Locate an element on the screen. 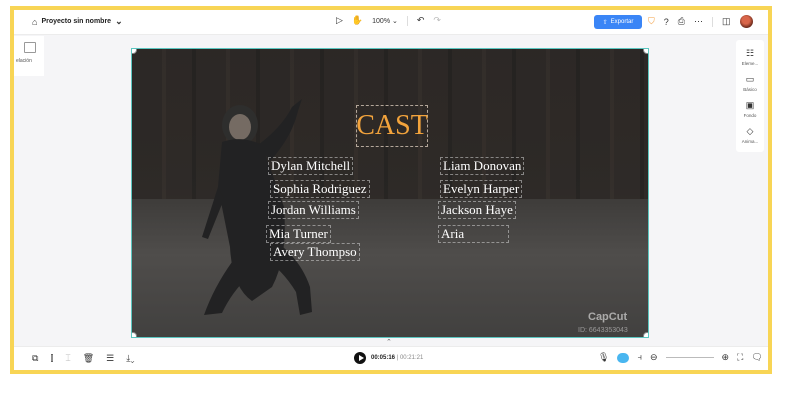 This screenshot has width=812, height=394. more-icon: ⋯ is located at coordinates (698, 21).